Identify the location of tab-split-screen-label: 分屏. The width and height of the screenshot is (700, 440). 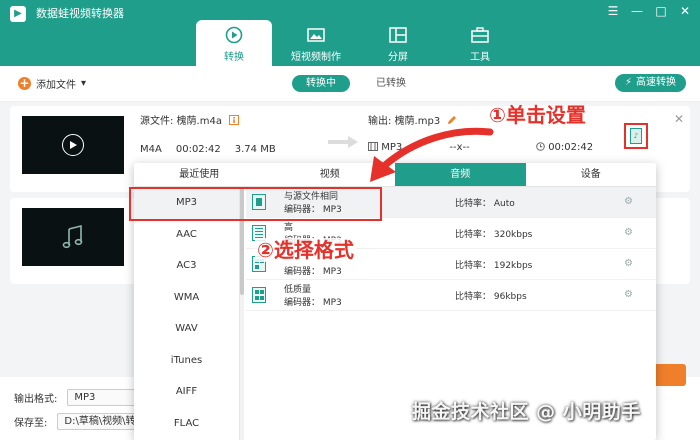
(398, 57).